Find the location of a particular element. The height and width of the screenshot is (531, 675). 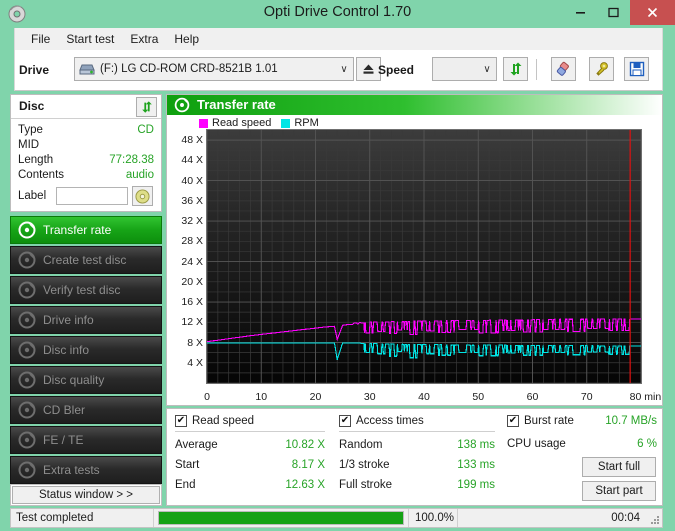

access-times-label: Access times is located at coordinates (390, 421).